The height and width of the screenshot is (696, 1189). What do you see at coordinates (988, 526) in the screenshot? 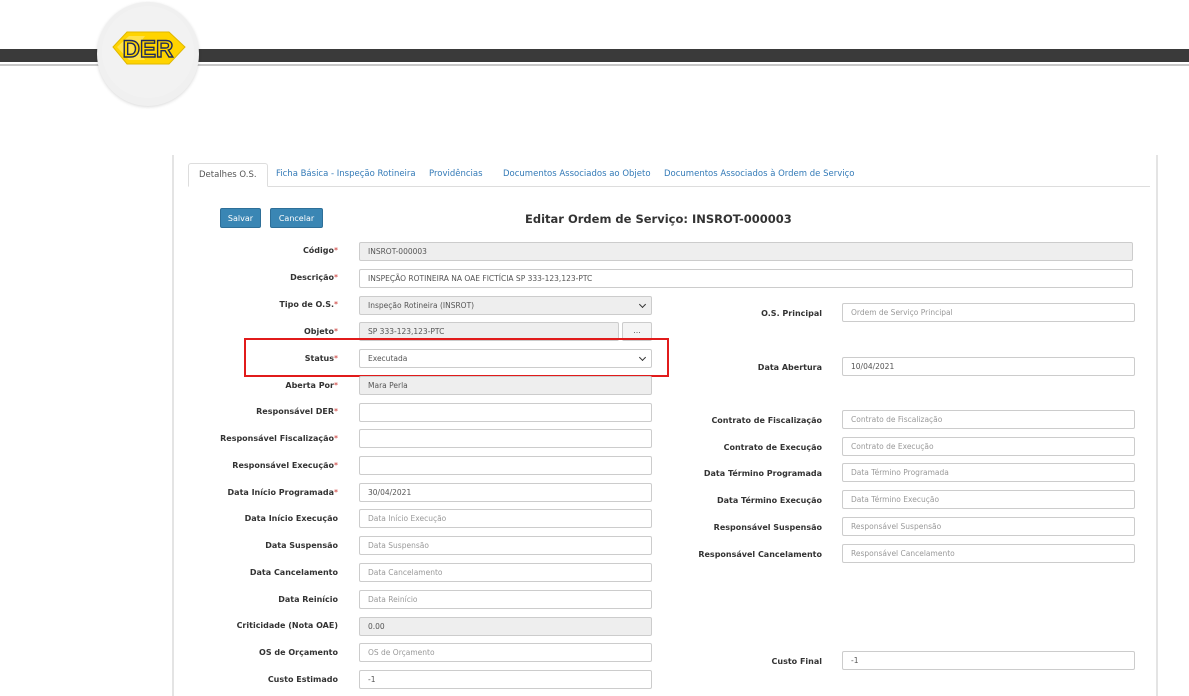
I see `responsavel-suspensao-field: Responsável Suspensão` at bounding box center [988, 526].